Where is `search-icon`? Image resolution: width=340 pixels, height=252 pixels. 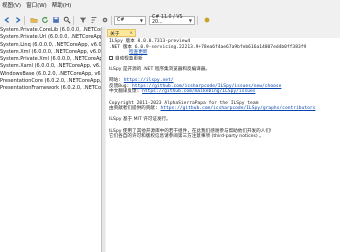 search-icon is located at coordinates (66, 20).